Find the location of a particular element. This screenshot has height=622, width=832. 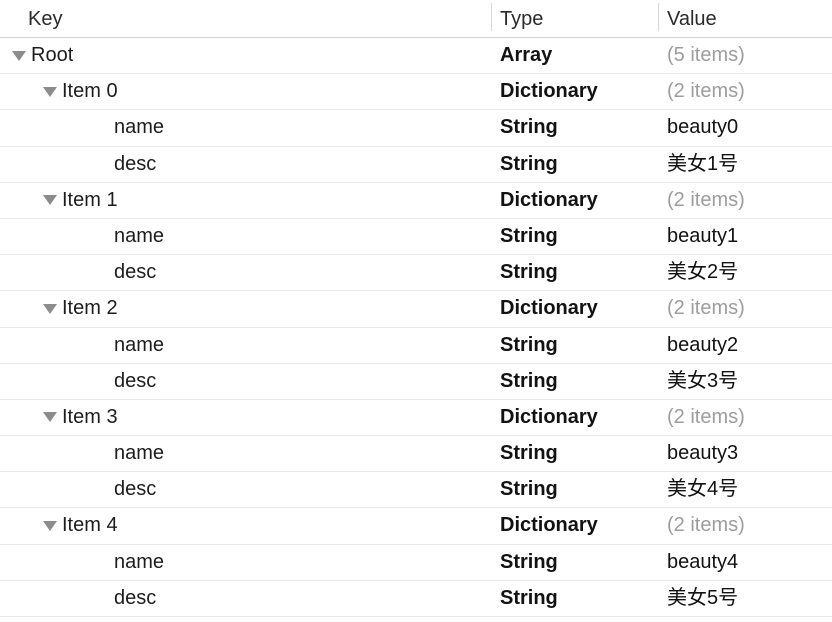

table-row: name String beauty1 is located at coordinates (416, 237).